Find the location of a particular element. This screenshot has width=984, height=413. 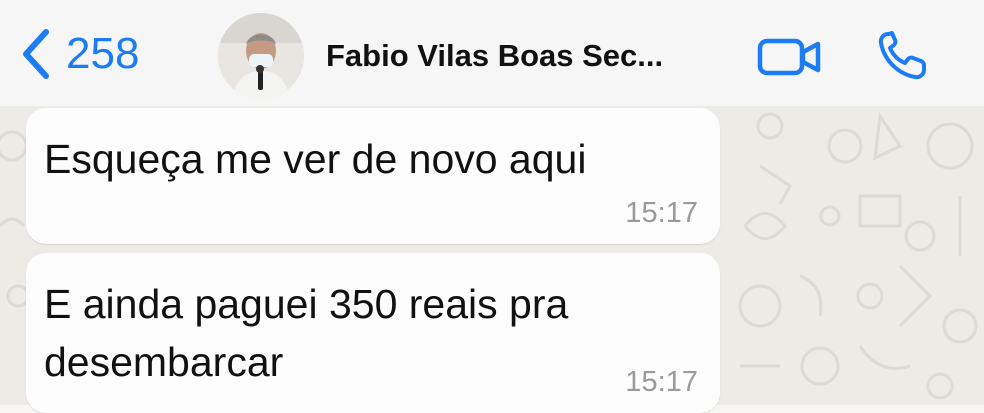

unread-count: 258 is located at coordinates (103, 53).